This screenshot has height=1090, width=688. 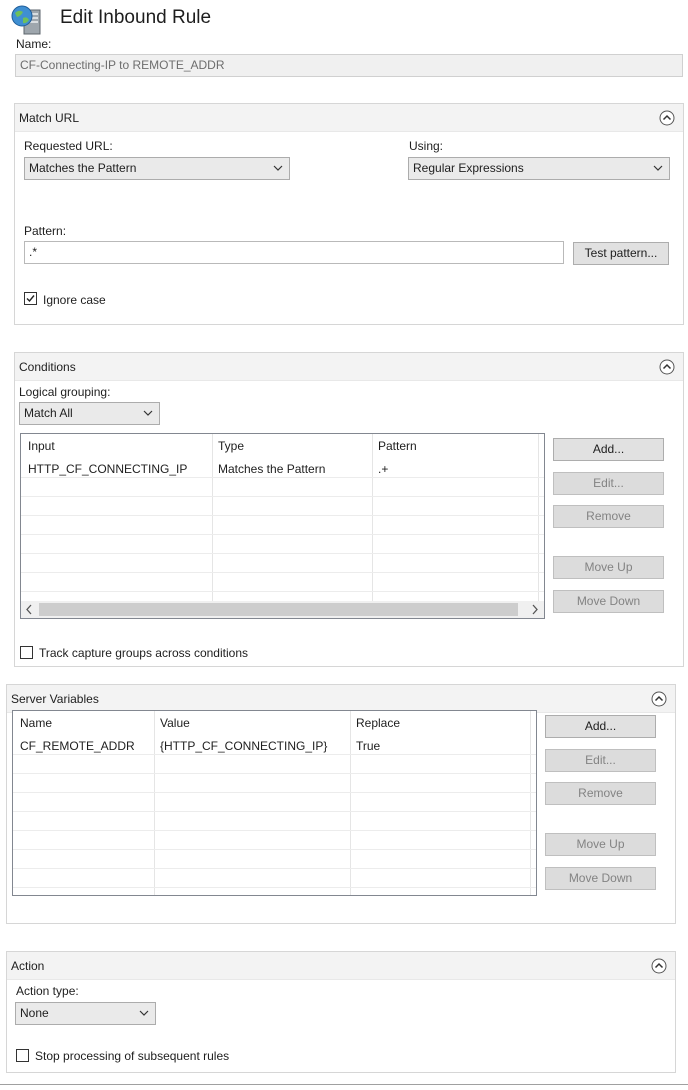 What do you see at coordinates (349, 65) in the screenshot?
I see `name-field: CF-Connecting-IP to REMOTE_ADDR` at bounding box center [349, 65].